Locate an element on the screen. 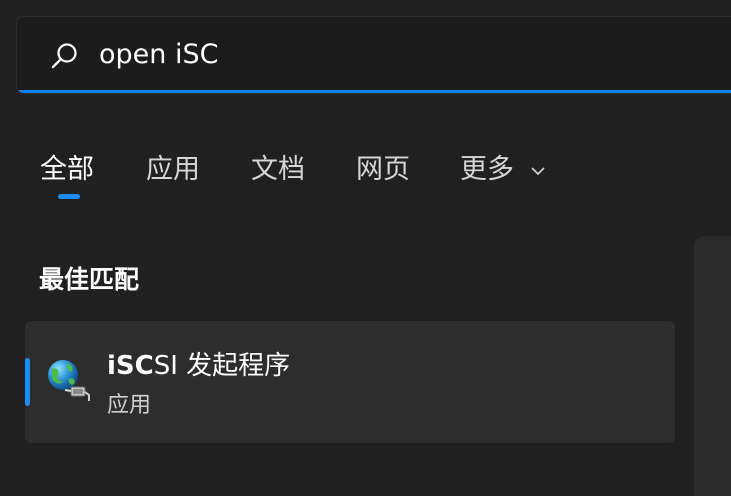  tab-documents: 文档 is located at coordinates (278, 166).